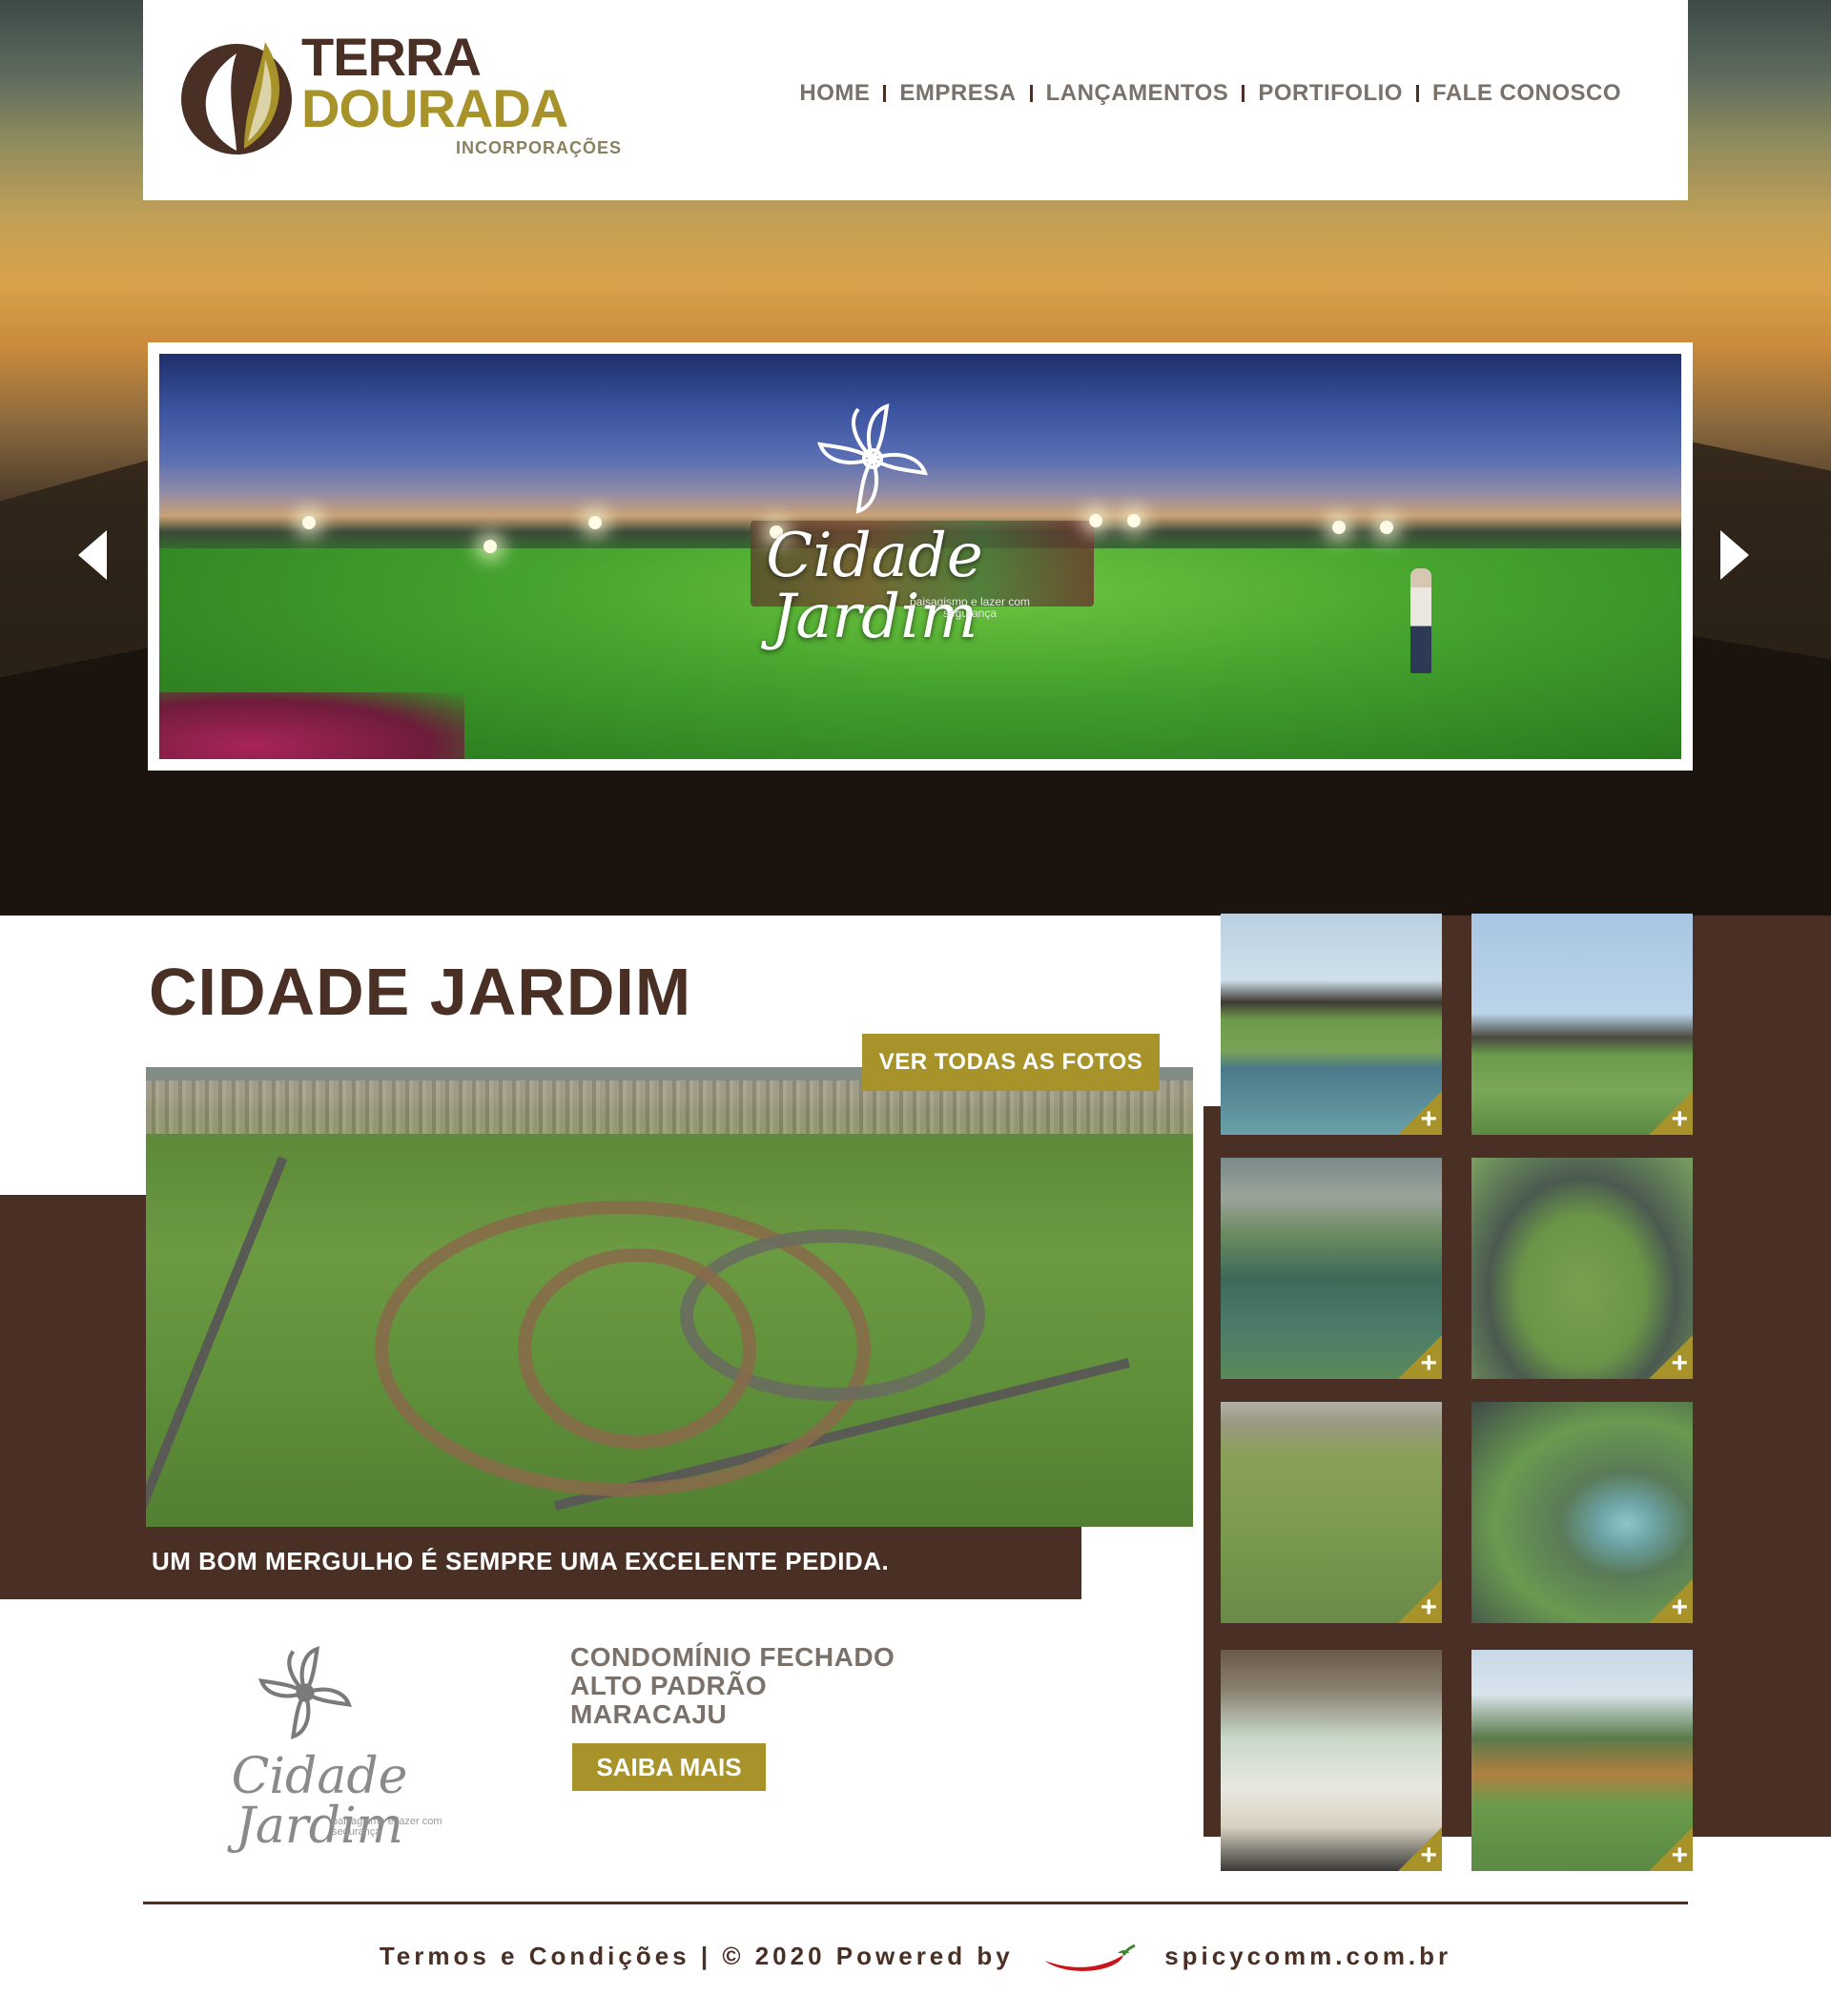 This screenshot has height=2016, width=1831. What do you see at coordinates (217, 1341) in the screenshot?
I see `photo-road` at bounding box center [217, 1341].